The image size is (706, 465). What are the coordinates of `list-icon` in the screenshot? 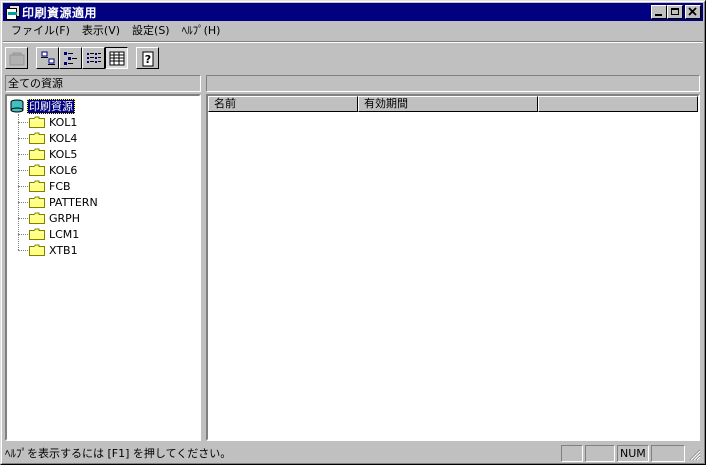 It's located at (94, 58).